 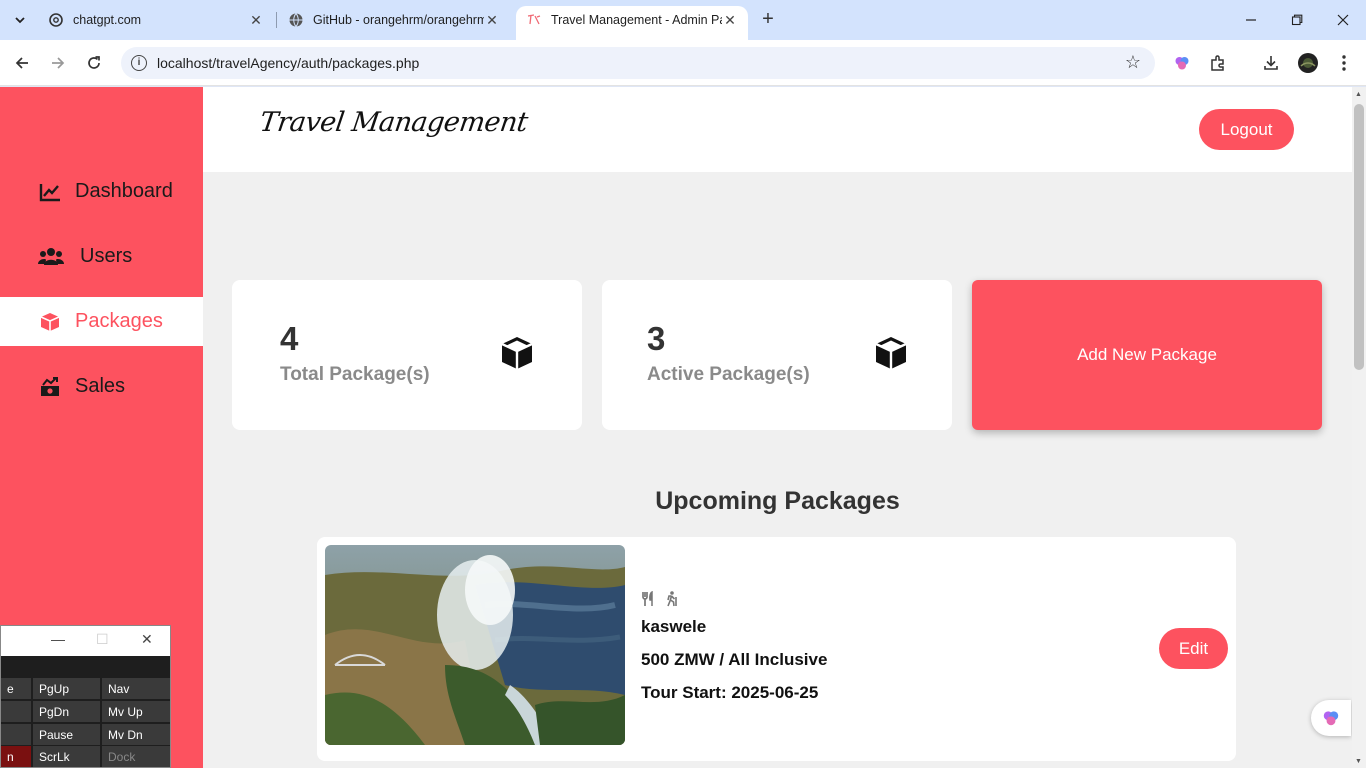 I want to click on arrow-left-icon, so click(x=21, y=63).